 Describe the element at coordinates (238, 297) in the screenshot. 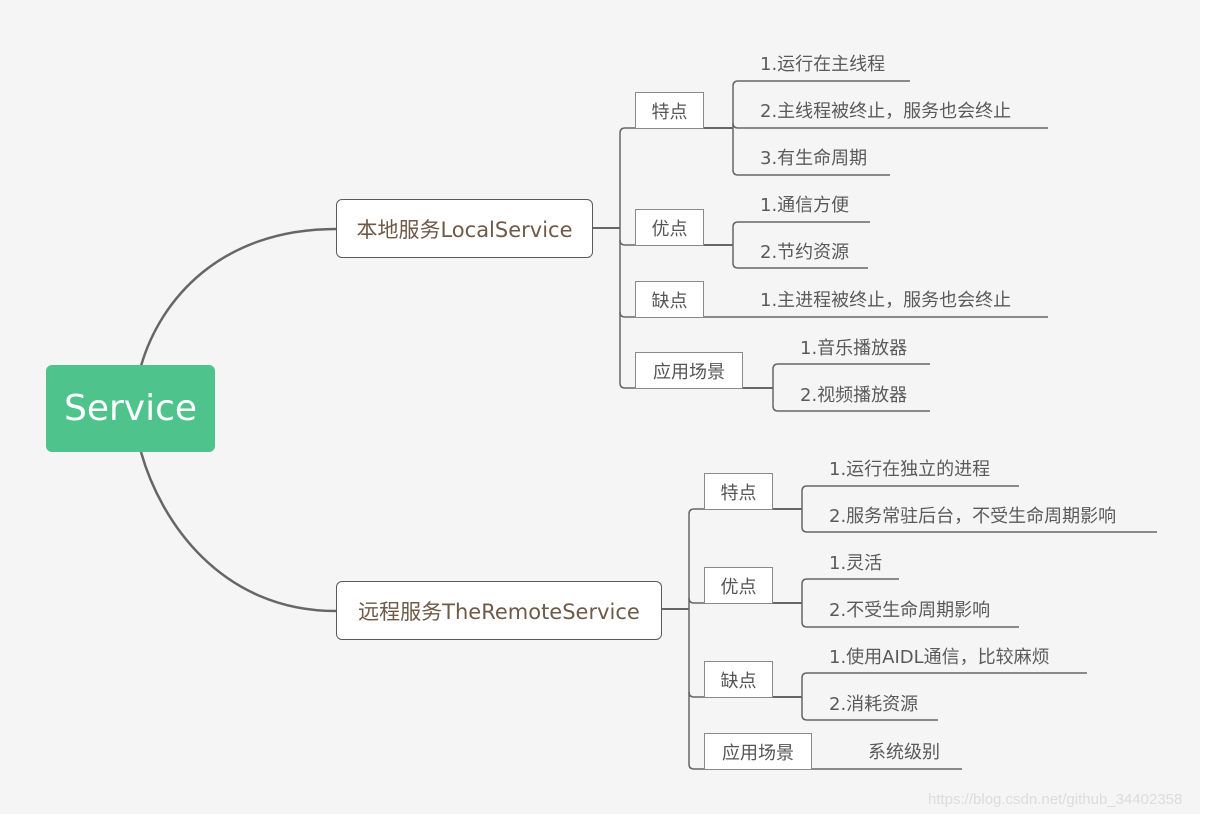

I see `root-to-local-curve` at that location.